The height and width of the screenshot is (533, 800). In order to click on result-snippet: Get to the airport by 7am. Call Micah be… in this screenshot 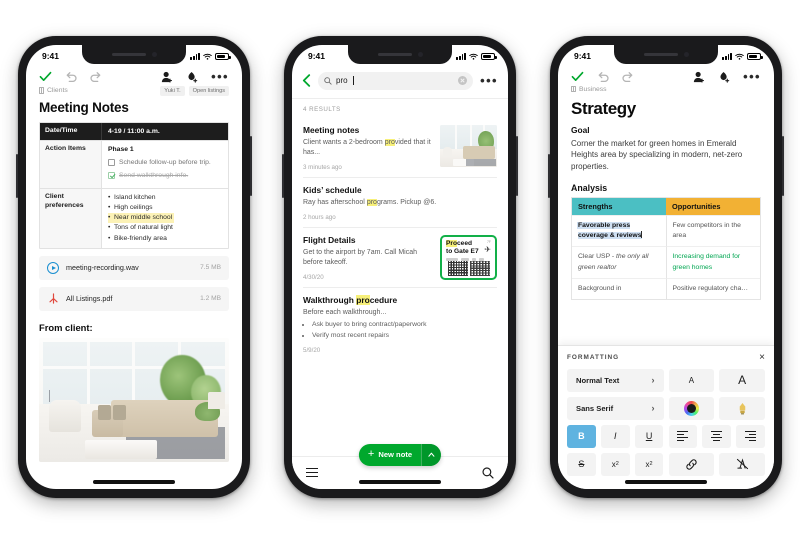, I will do `click(360, 257)`.